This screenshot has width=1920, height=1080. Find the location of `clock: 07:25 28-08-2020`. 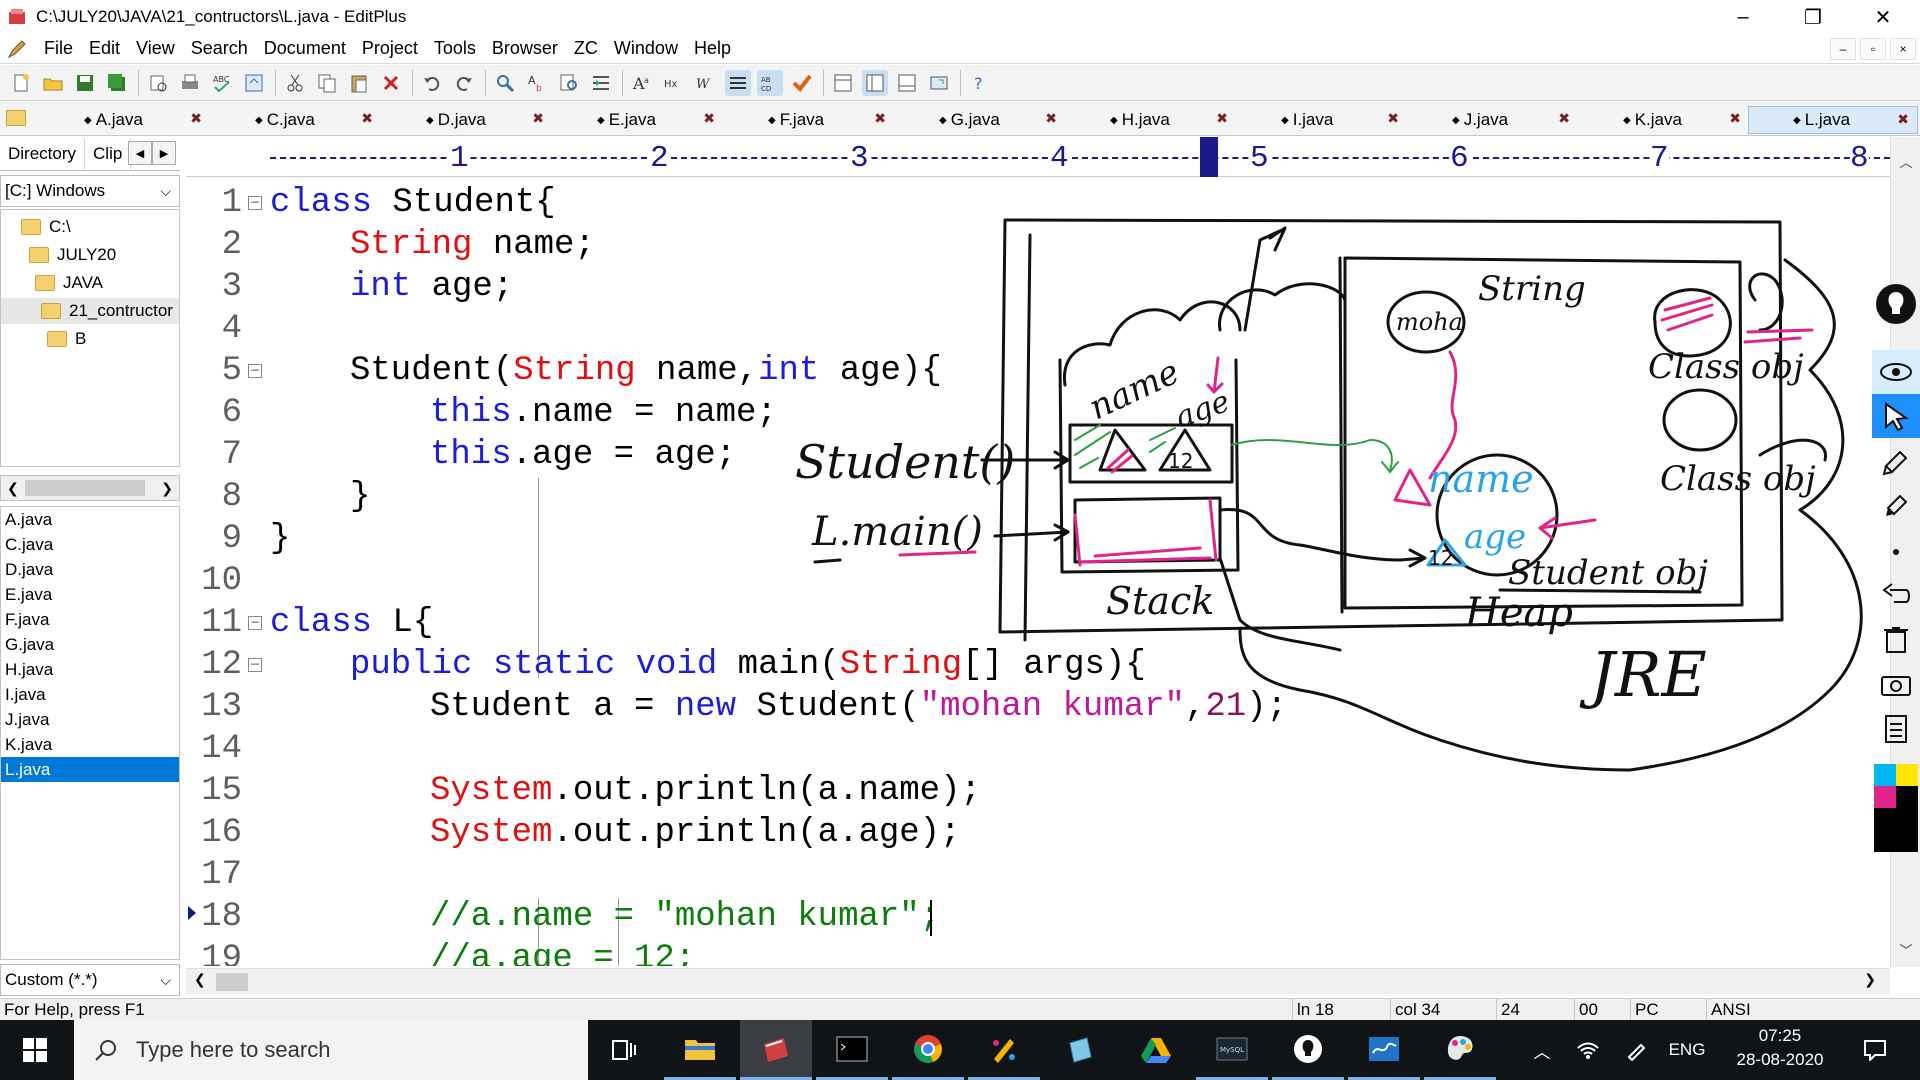

clock: 07:25 28-08-2020 is located at coordinates (1780, 1048).